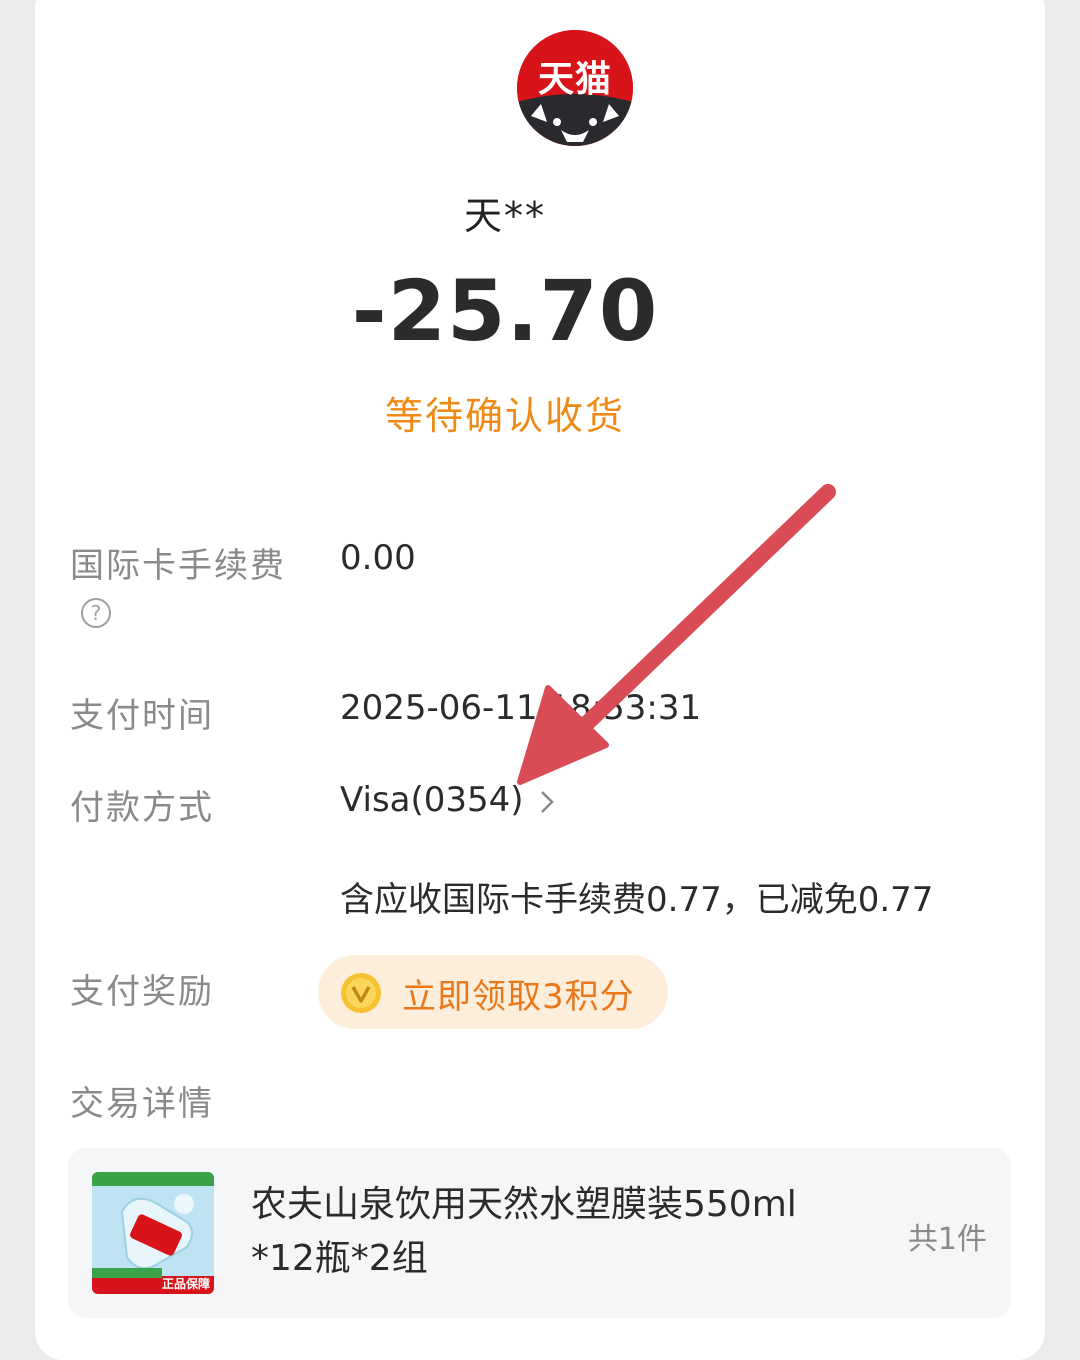  I want to click on amount: -25.70, so click(505, 311).